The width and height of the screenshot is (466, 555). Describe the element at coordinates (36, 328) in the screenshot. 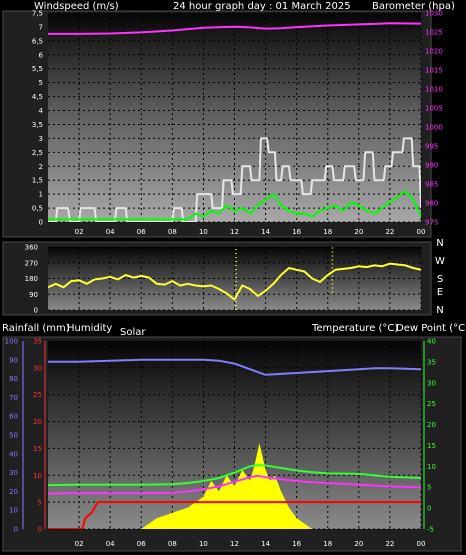

I see `rainfall-title: Rainfall (mm)` at that location.